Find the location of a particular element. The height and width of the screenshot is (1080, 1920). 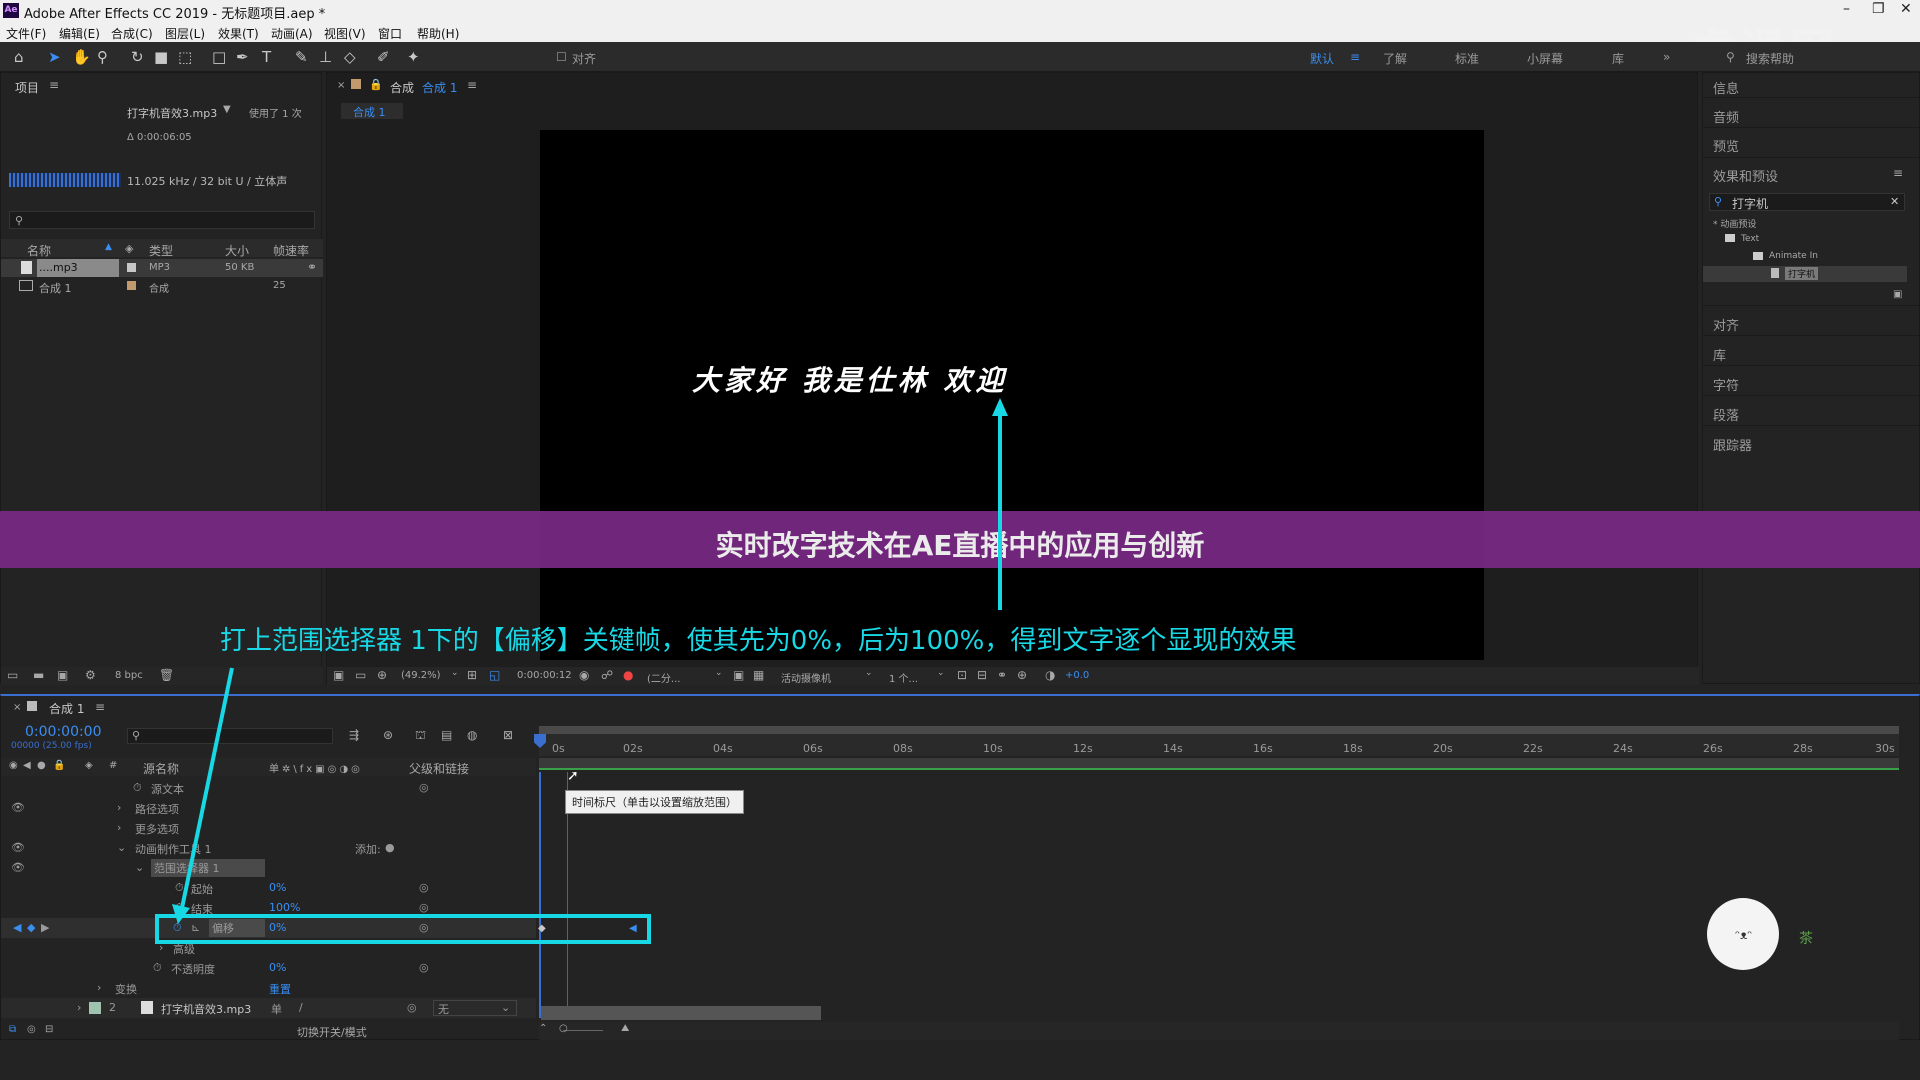

annotation-arrow-down is located at coordinates (207, 788).